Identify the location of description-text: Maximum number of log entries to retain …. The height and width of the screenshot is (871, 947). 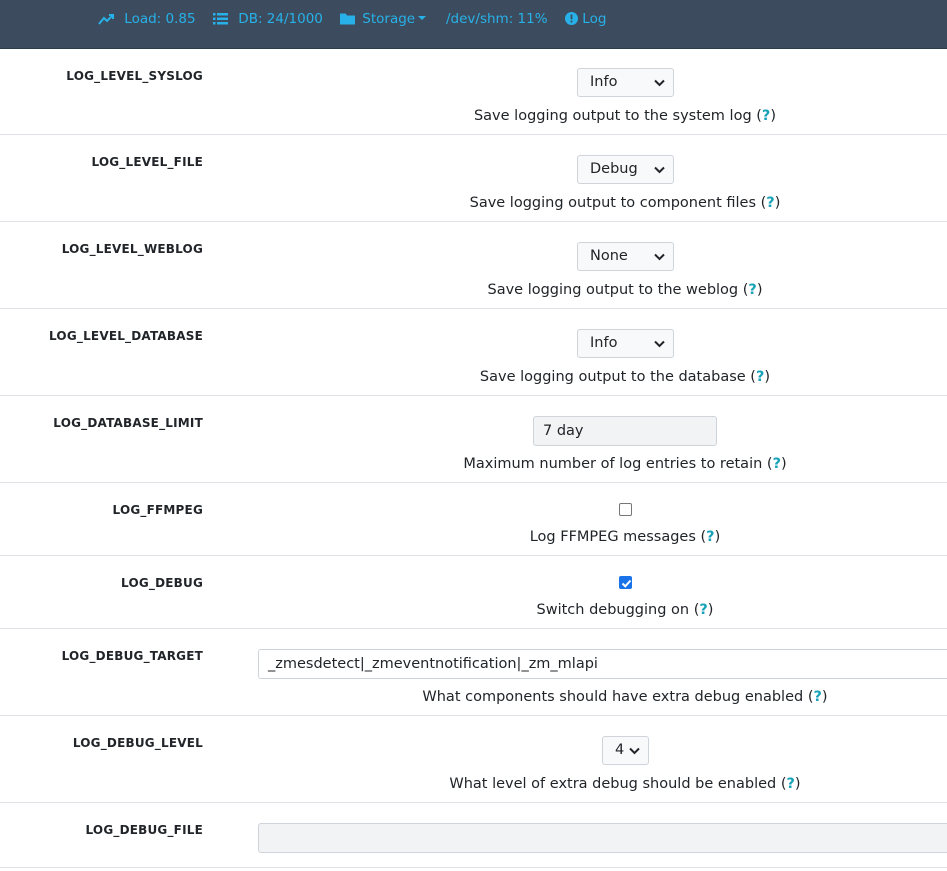
(618, 464).